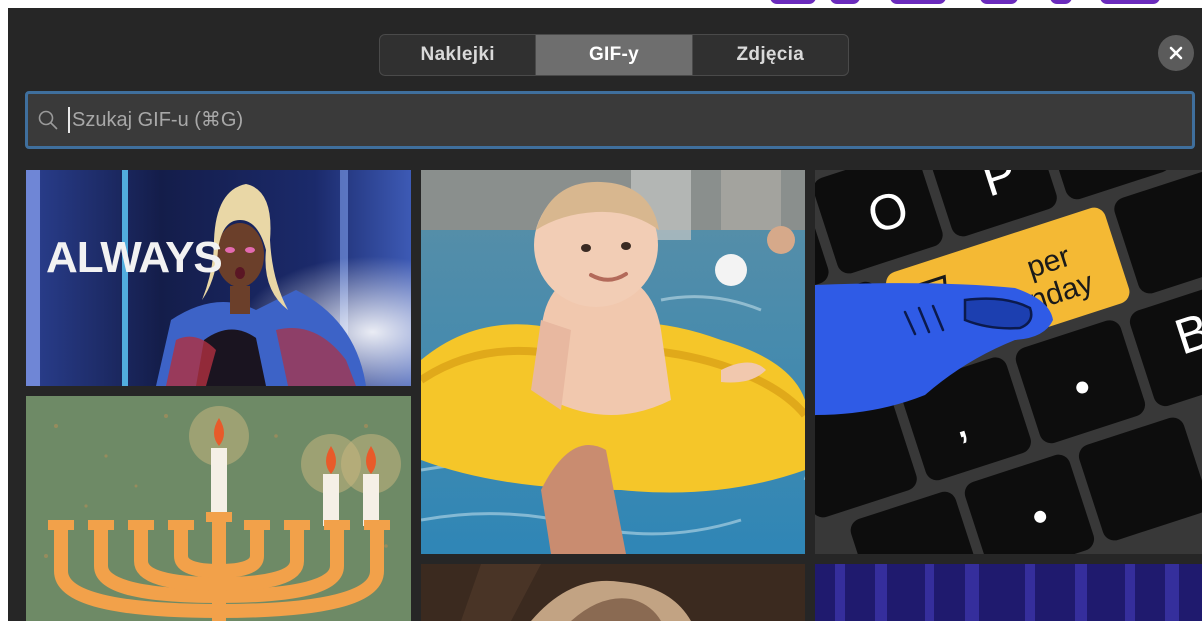 This screenshot has height=621, width=1202. I want to click on gif-partial-brown-image, so click(613, 592).